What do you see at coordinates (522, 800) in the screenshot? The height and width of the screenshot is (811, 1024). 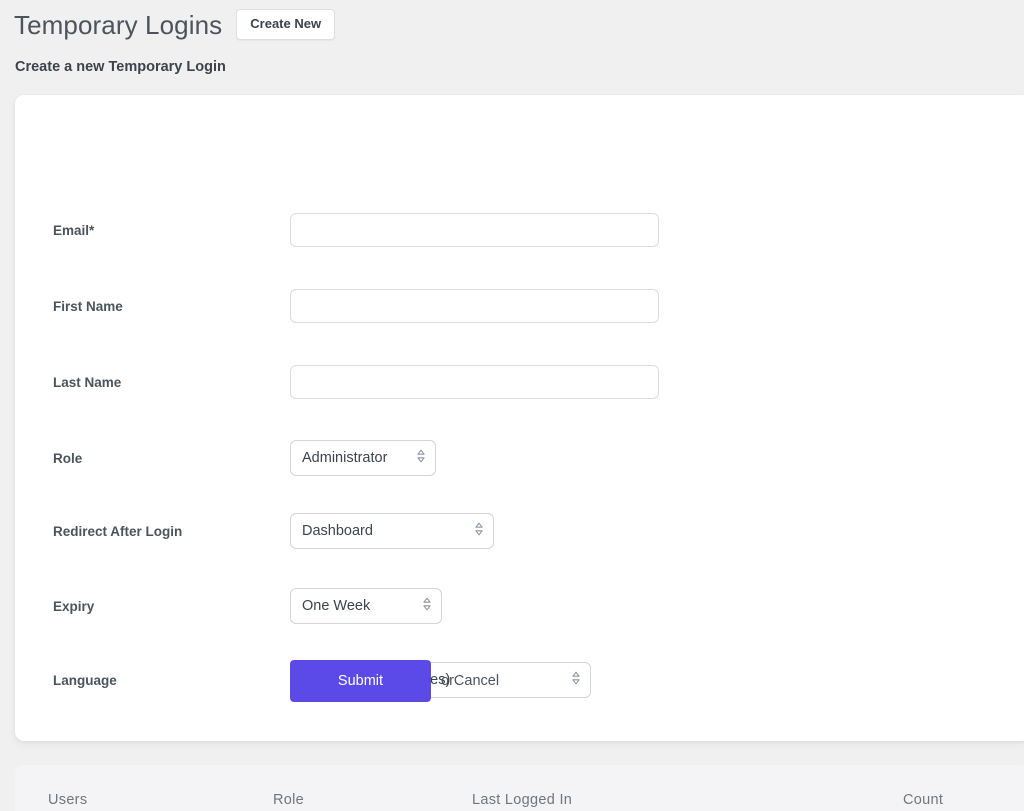 I see `table-column-last-logged-in: Last Logged In` at bounding box center [522, 800].